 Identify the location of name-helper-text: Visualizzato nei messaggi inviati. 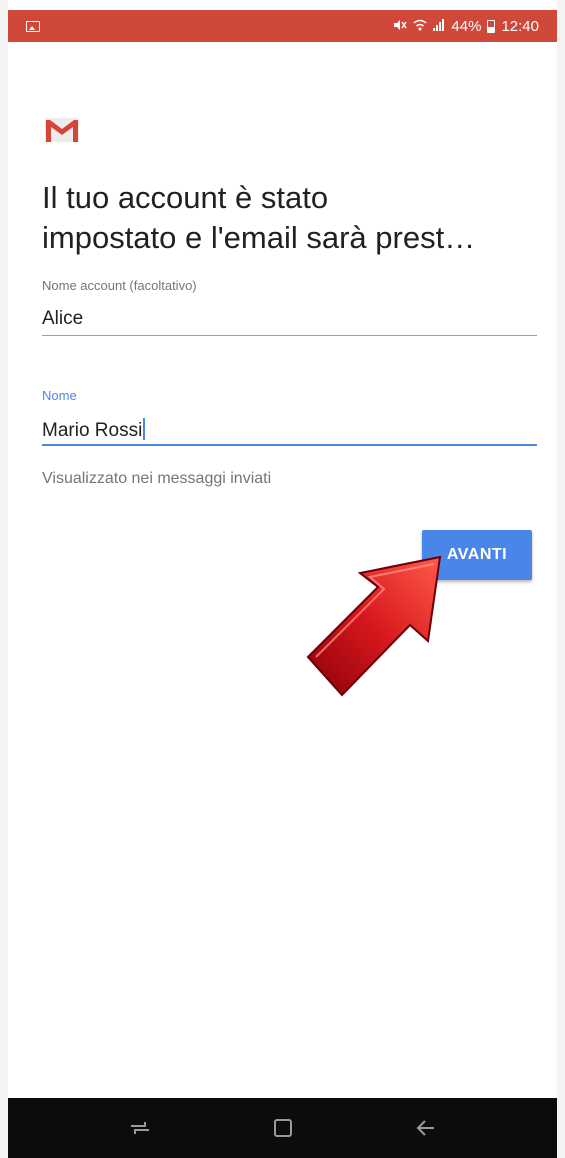
(157, 478).